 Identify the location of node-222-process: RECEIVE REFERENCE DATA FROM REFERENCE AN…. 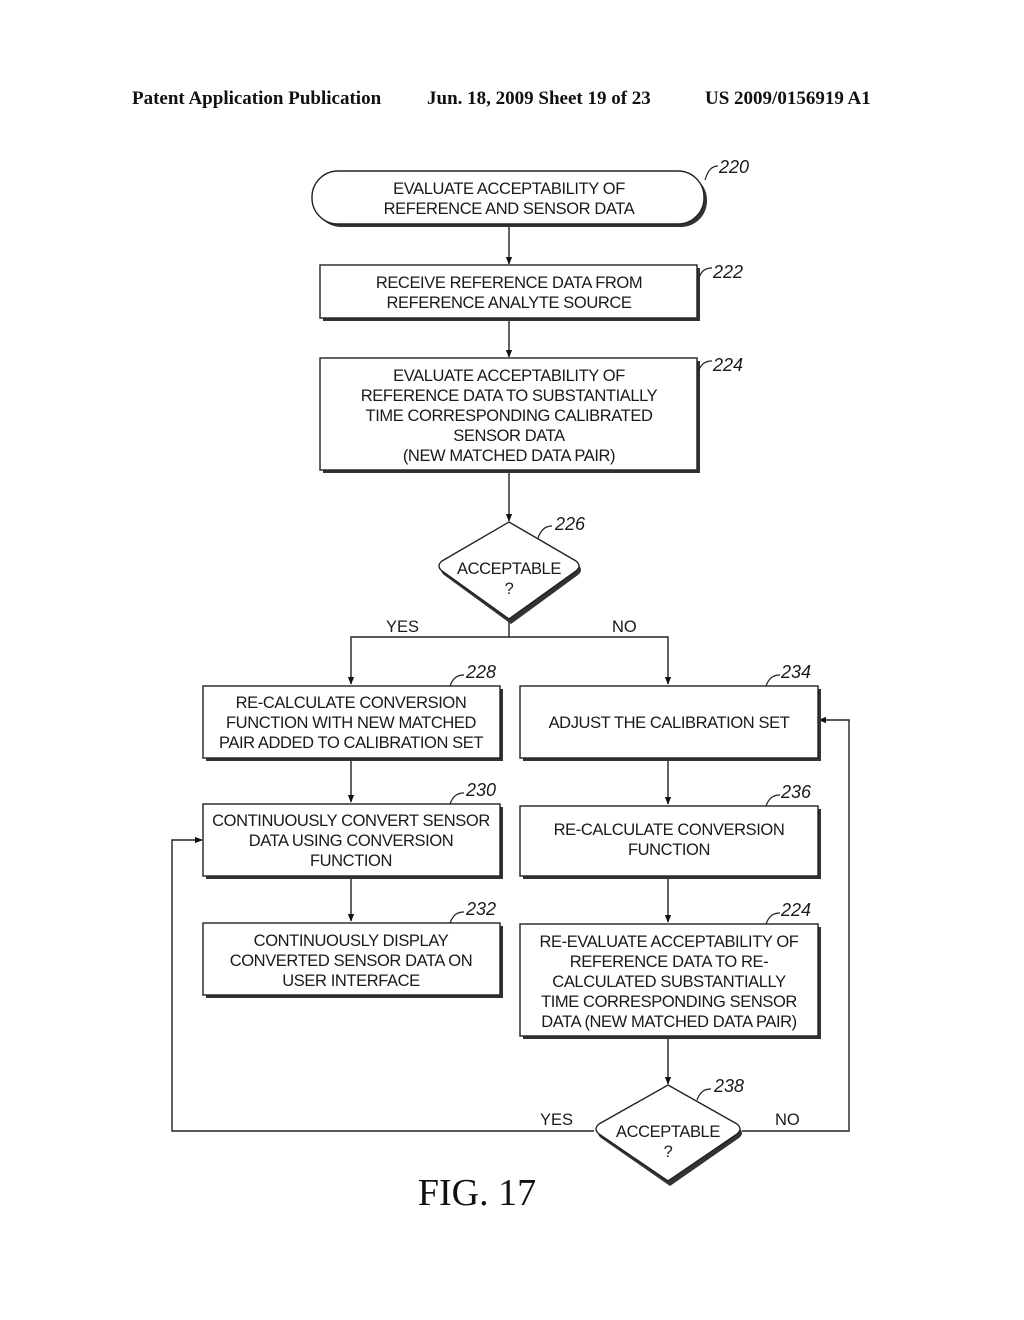
(509, 292).